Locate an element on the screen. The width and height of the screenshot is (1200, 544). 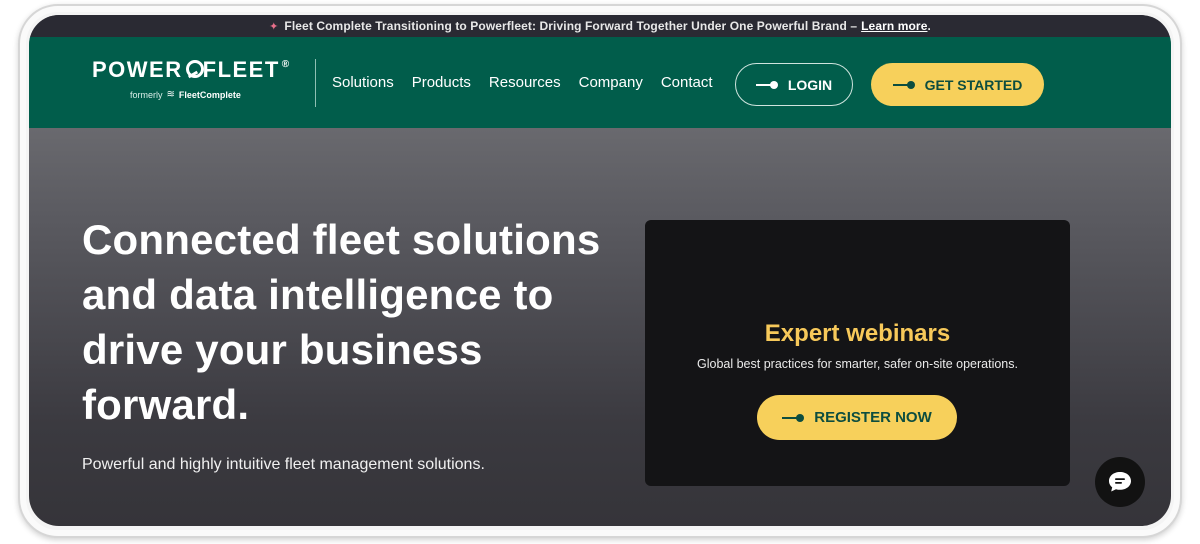
nav-divider is located at coordinates (315, 83).